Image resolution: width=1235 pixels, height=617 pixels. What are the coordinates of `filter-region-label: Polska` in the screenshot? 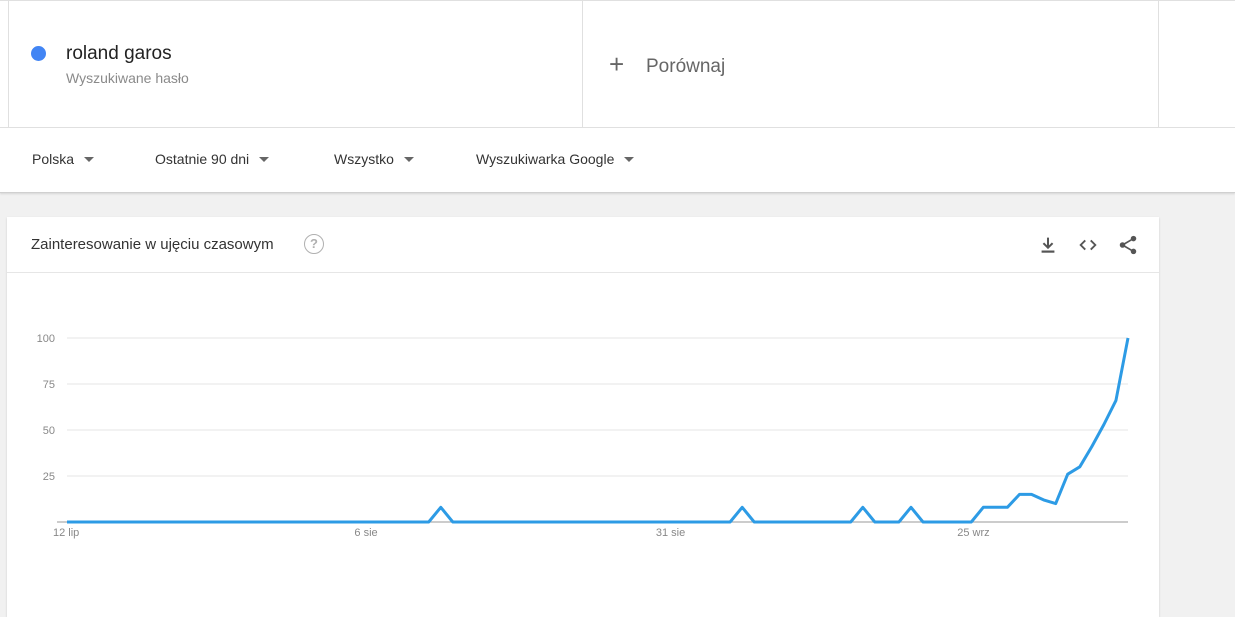 It's located at (53, 159).